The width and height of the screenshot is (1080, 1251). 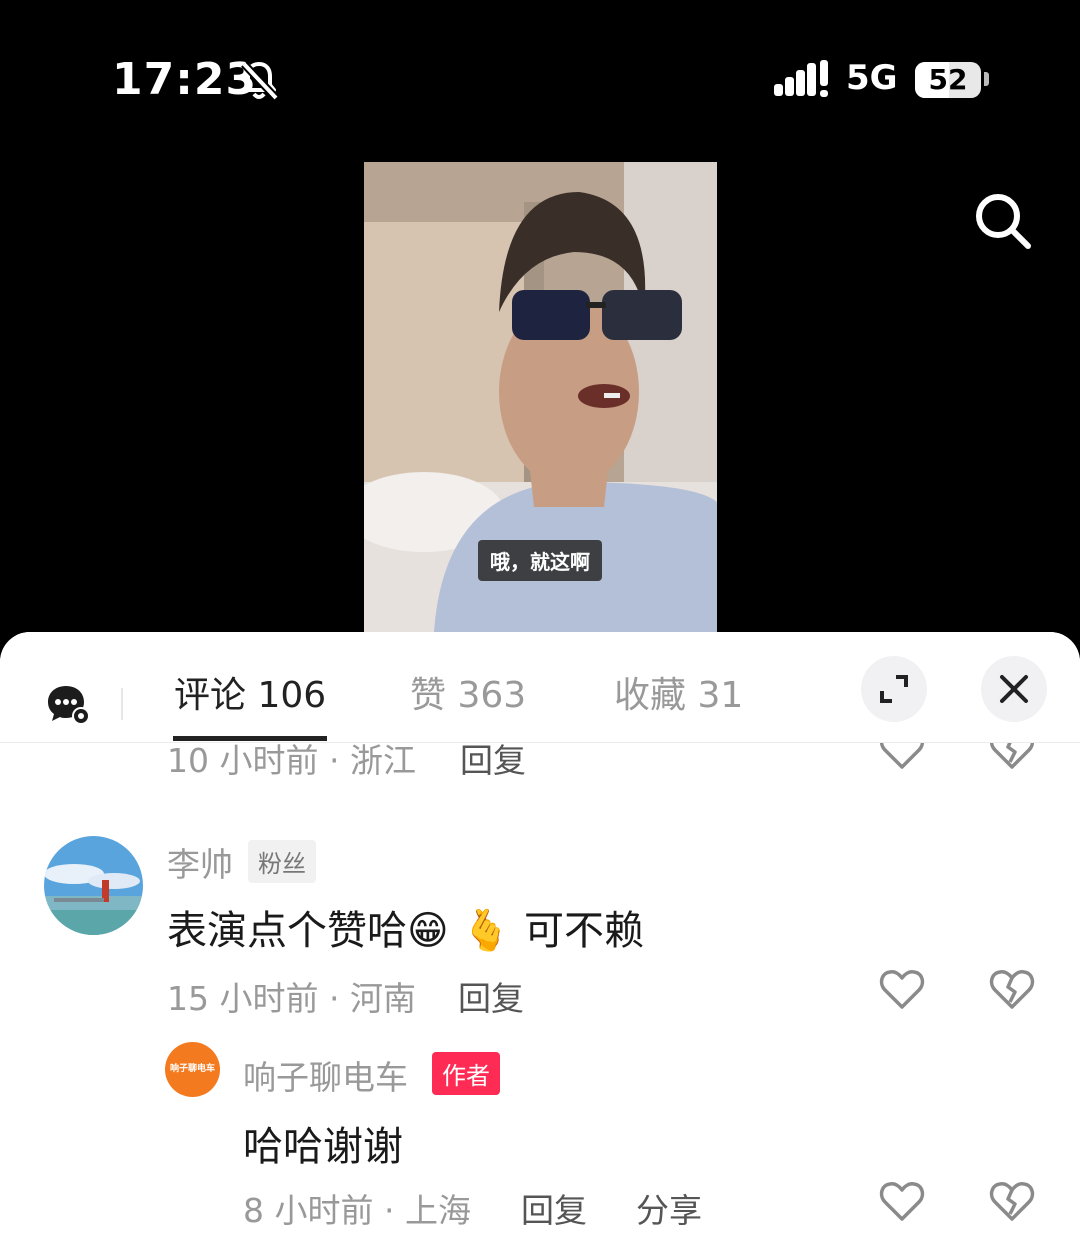 What do you see at coordinates (583, 931) in the screenshot?
I see `comment-text-tail: 可不赖` at bounding box center [583, 931].